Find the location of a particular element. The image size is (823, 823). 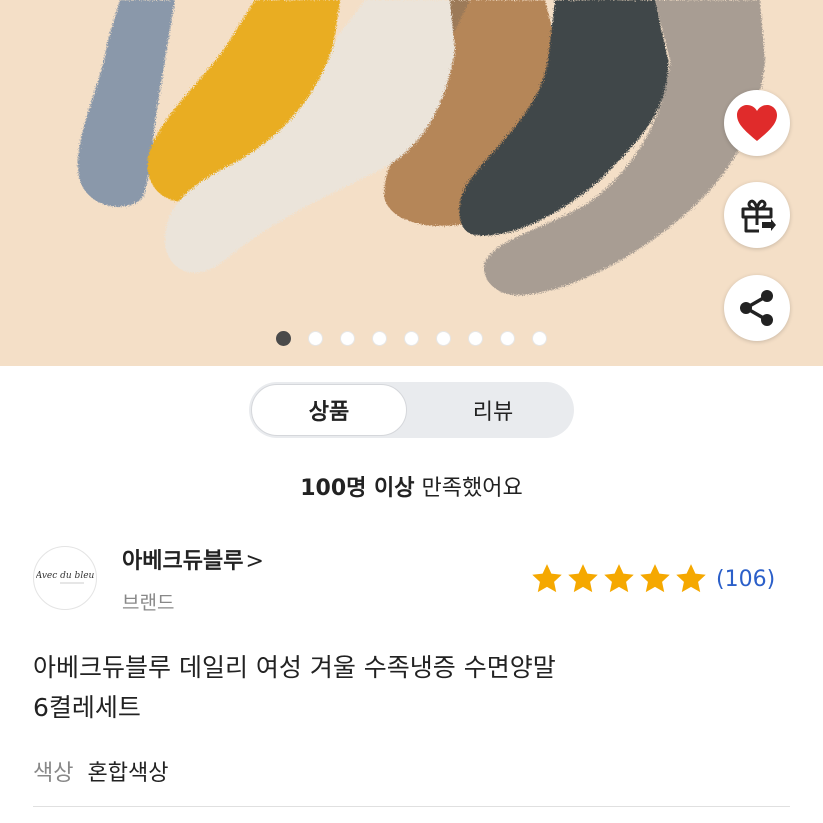

gift-icon is located at coordinates (758, 216).